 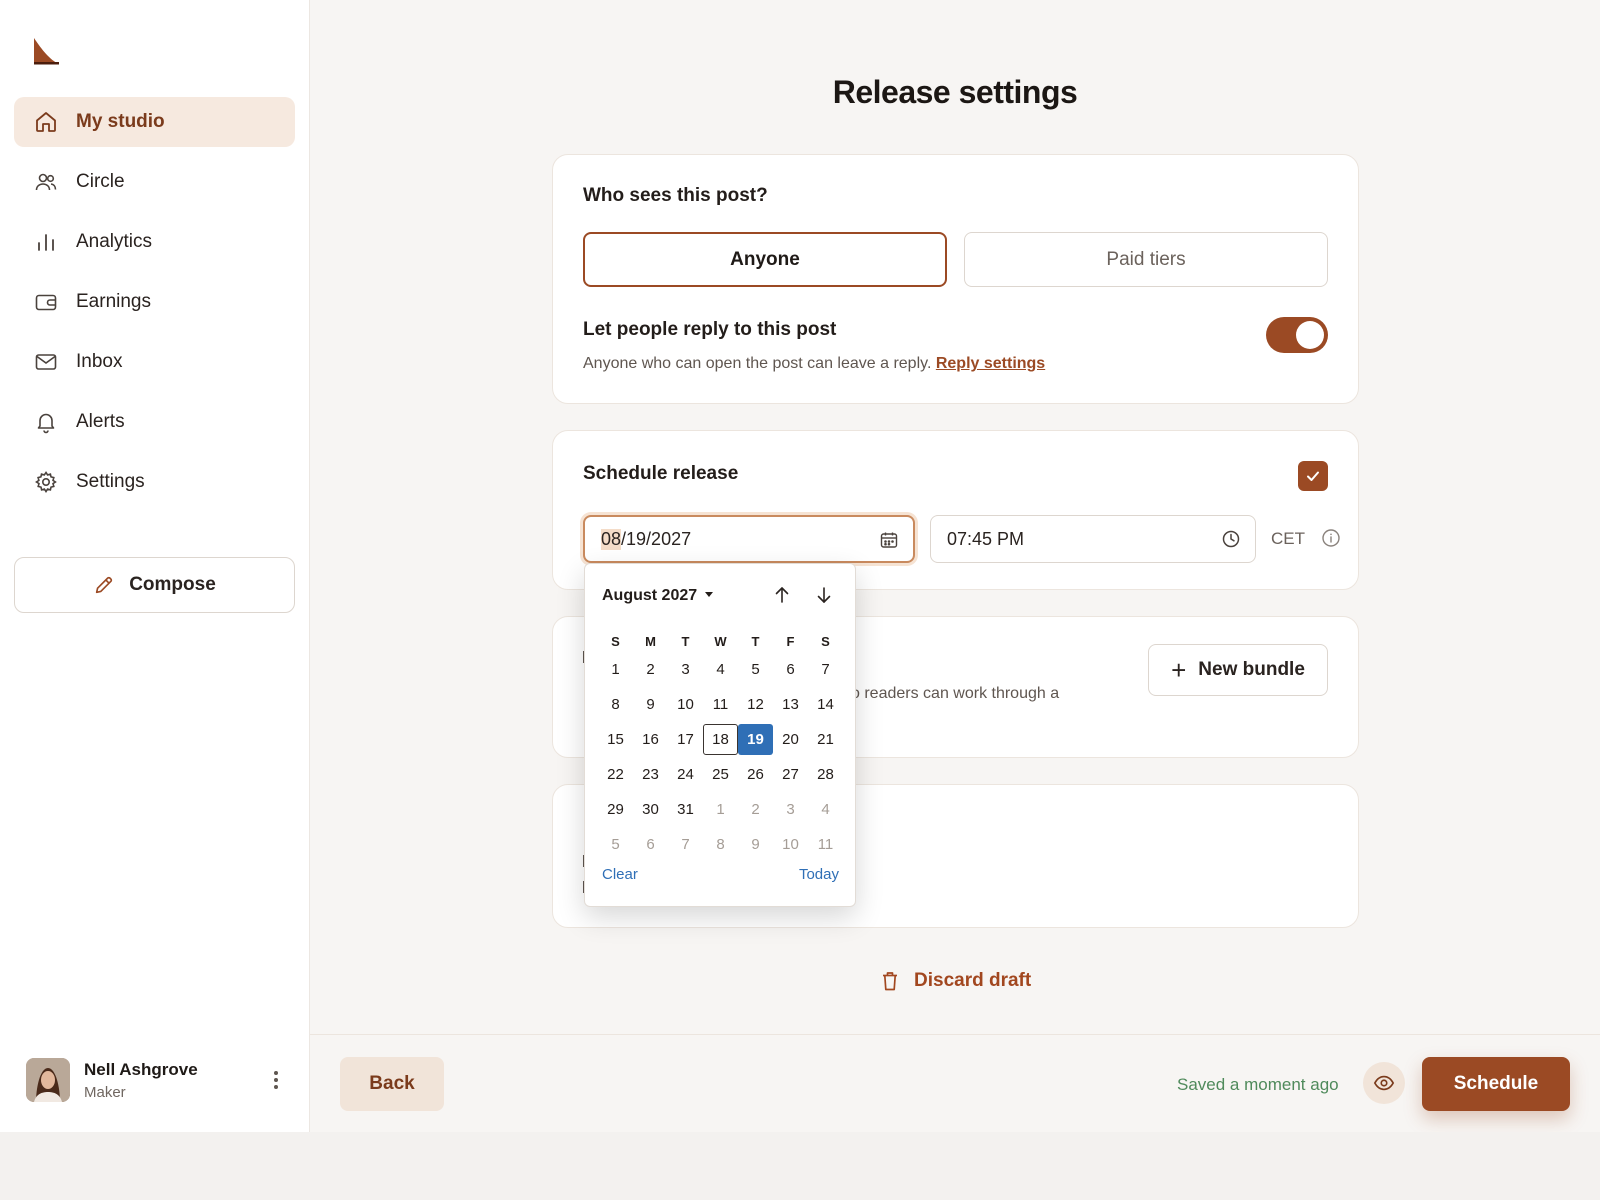 What do you see at coordinates (824, 595) in the screenshot?
I see `arrow-down-icon` at bounding box center [824, 595].